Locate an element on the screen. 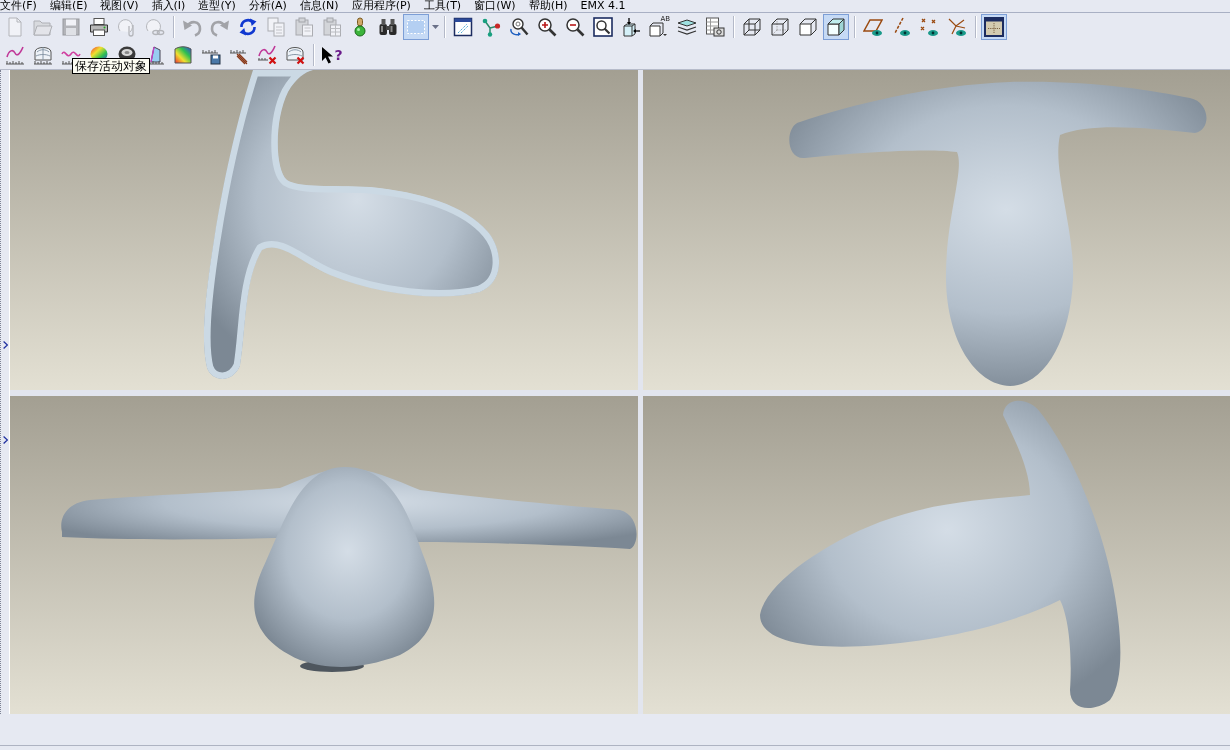 The height and width of the screenshot is (750, 1230). binoculars-icon is located at coordinates (388, 27).